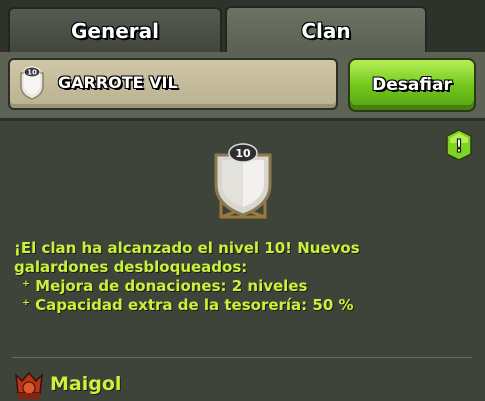 The width and height of the screenshot is (485, 401). I want to click on clan-name: GARROTE VIL, so click(118, 82).